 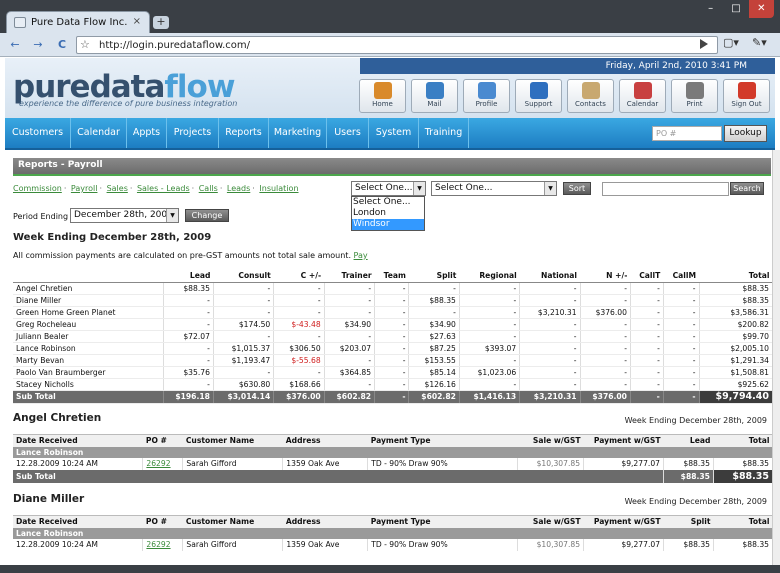 What do you see at coordinates (117, 188) in the screenshot?
I see `link-sales: Sales` at bounding box center [117, 188].